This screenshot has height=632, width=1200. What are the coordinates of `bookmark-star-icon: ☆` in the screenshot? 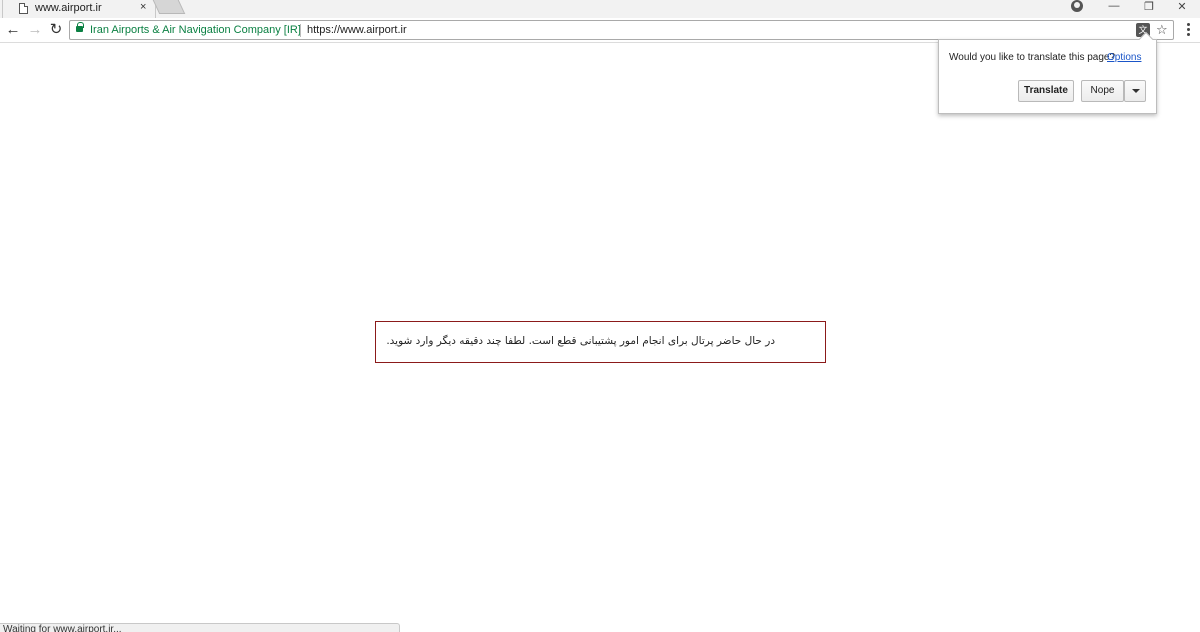 It's located at (1162, 30).